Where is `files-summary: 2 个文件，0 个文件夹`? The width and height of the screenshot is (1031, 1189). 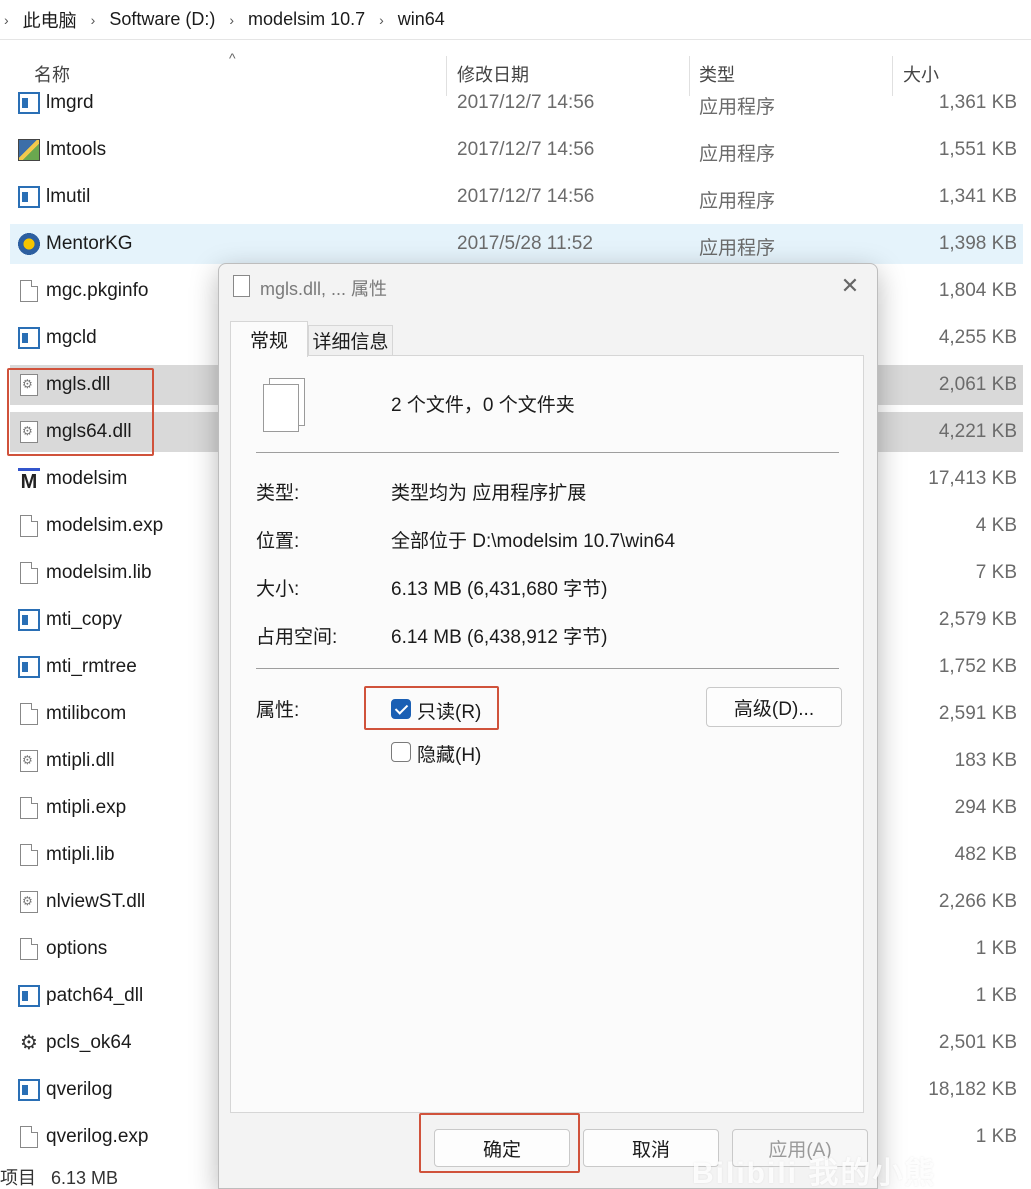
files-summary: 2 个文件，0 个文件夹 is located at coordinates (483, 405).